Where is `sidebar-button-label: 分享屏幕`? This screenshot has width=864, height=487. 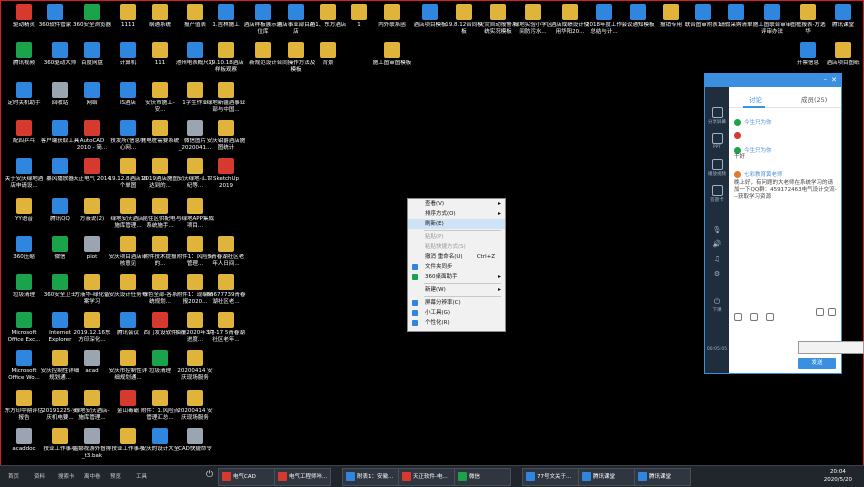 sidebar-button-label: 分享屏幕 is located at coordinates (717, 122).